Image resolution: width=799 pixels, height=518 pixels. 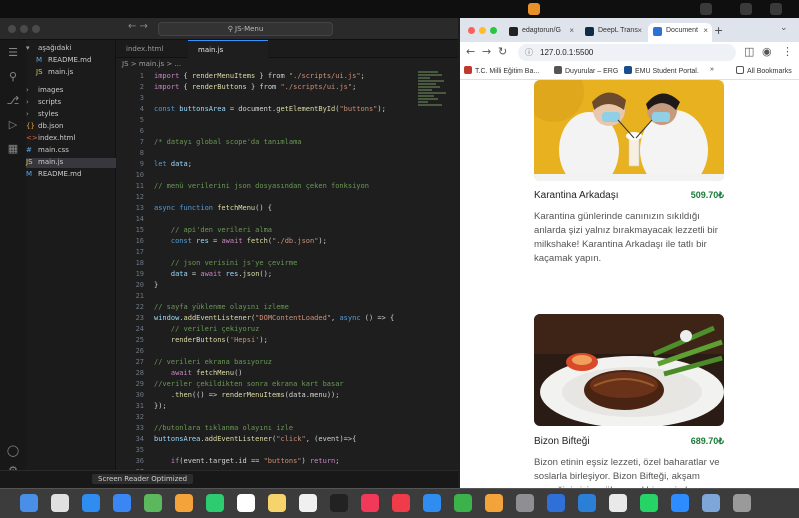 I want to click on code-line: // api'den verileri alma, so click(x=213, y=230).